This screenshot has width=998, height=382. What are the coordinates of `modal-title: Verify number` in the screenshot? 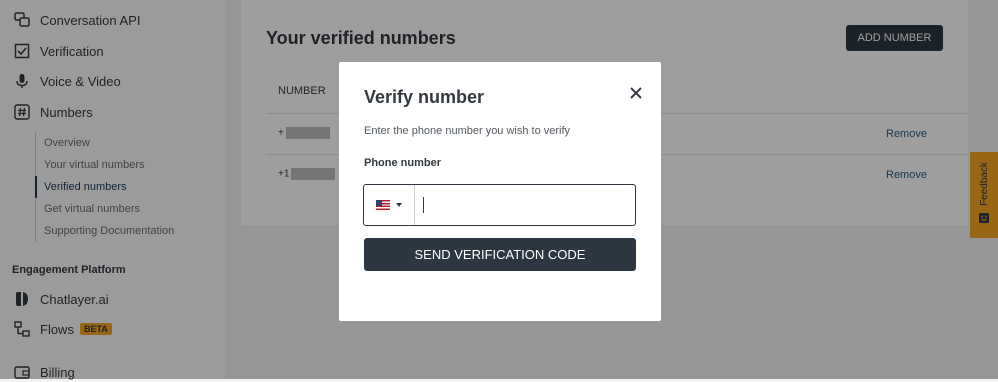 It's located at (424, 97).